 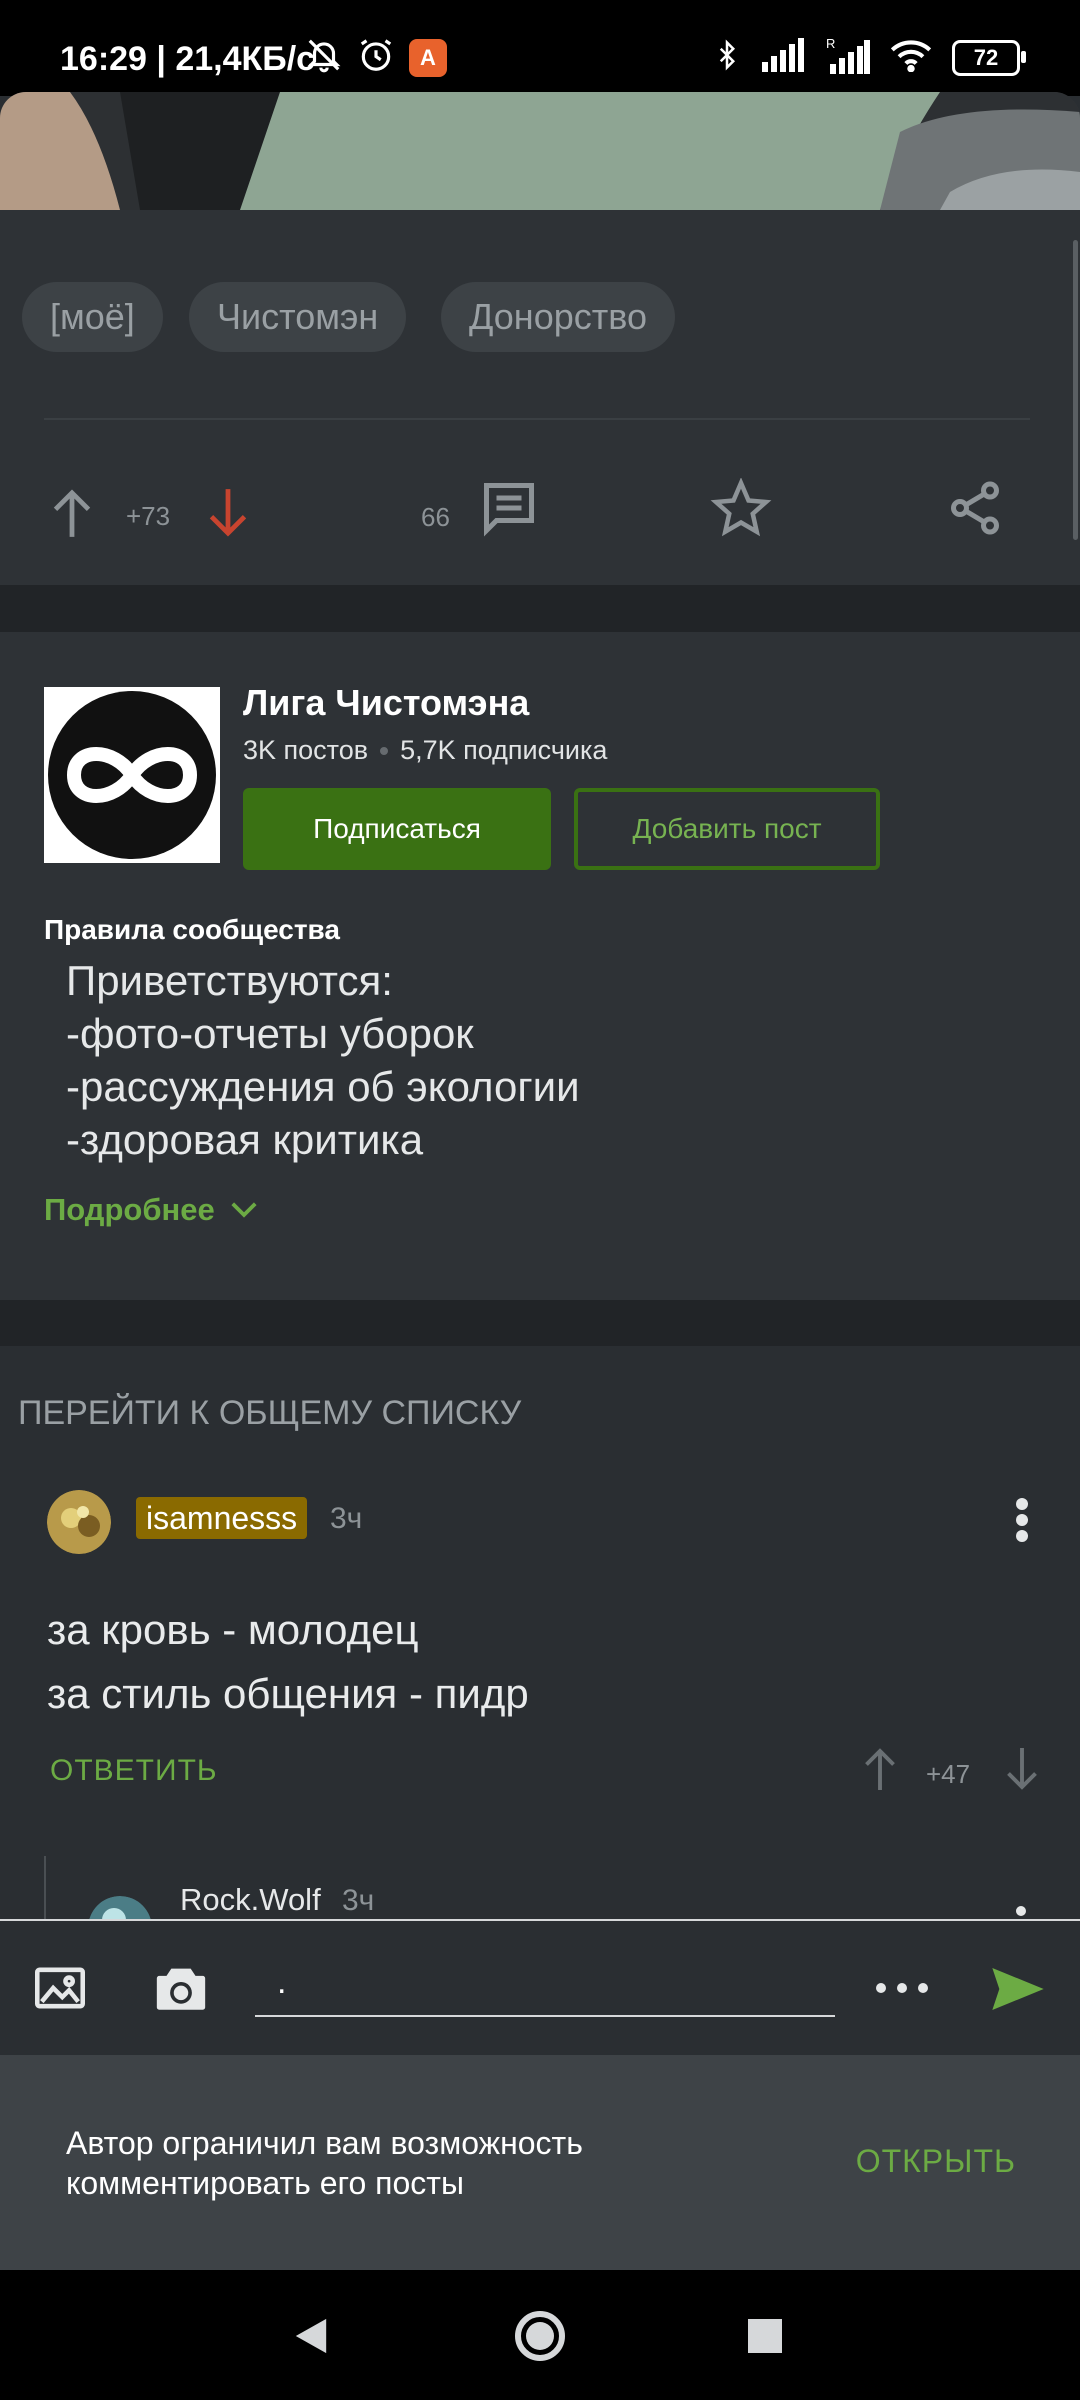 I want to click on more-label: Подробнее, so click(x=129, y=1209).